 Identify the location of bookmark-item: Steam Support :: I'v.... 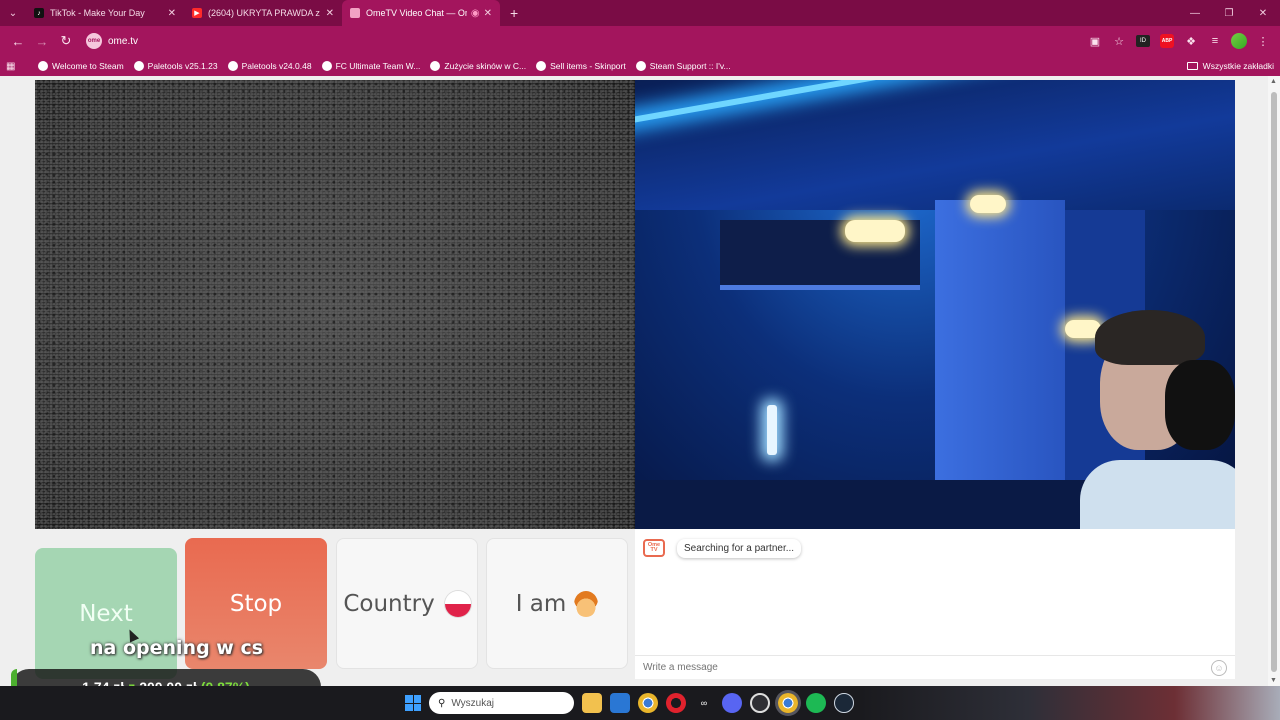
(683, 66).